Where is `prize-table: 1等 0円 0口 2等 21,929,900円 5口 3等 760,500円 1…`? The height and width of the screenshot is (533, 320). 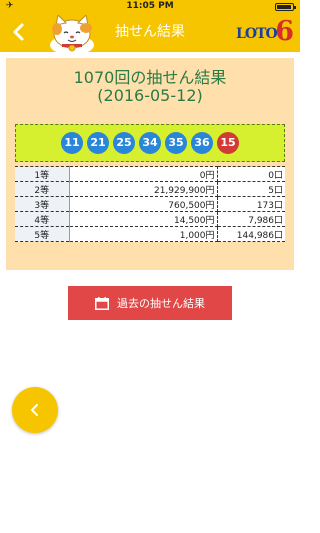 prize-table: 1等 0円 0口 2等 21,929,900円 5口 3等 760,500円 1… is located at coordinates (150, 204).